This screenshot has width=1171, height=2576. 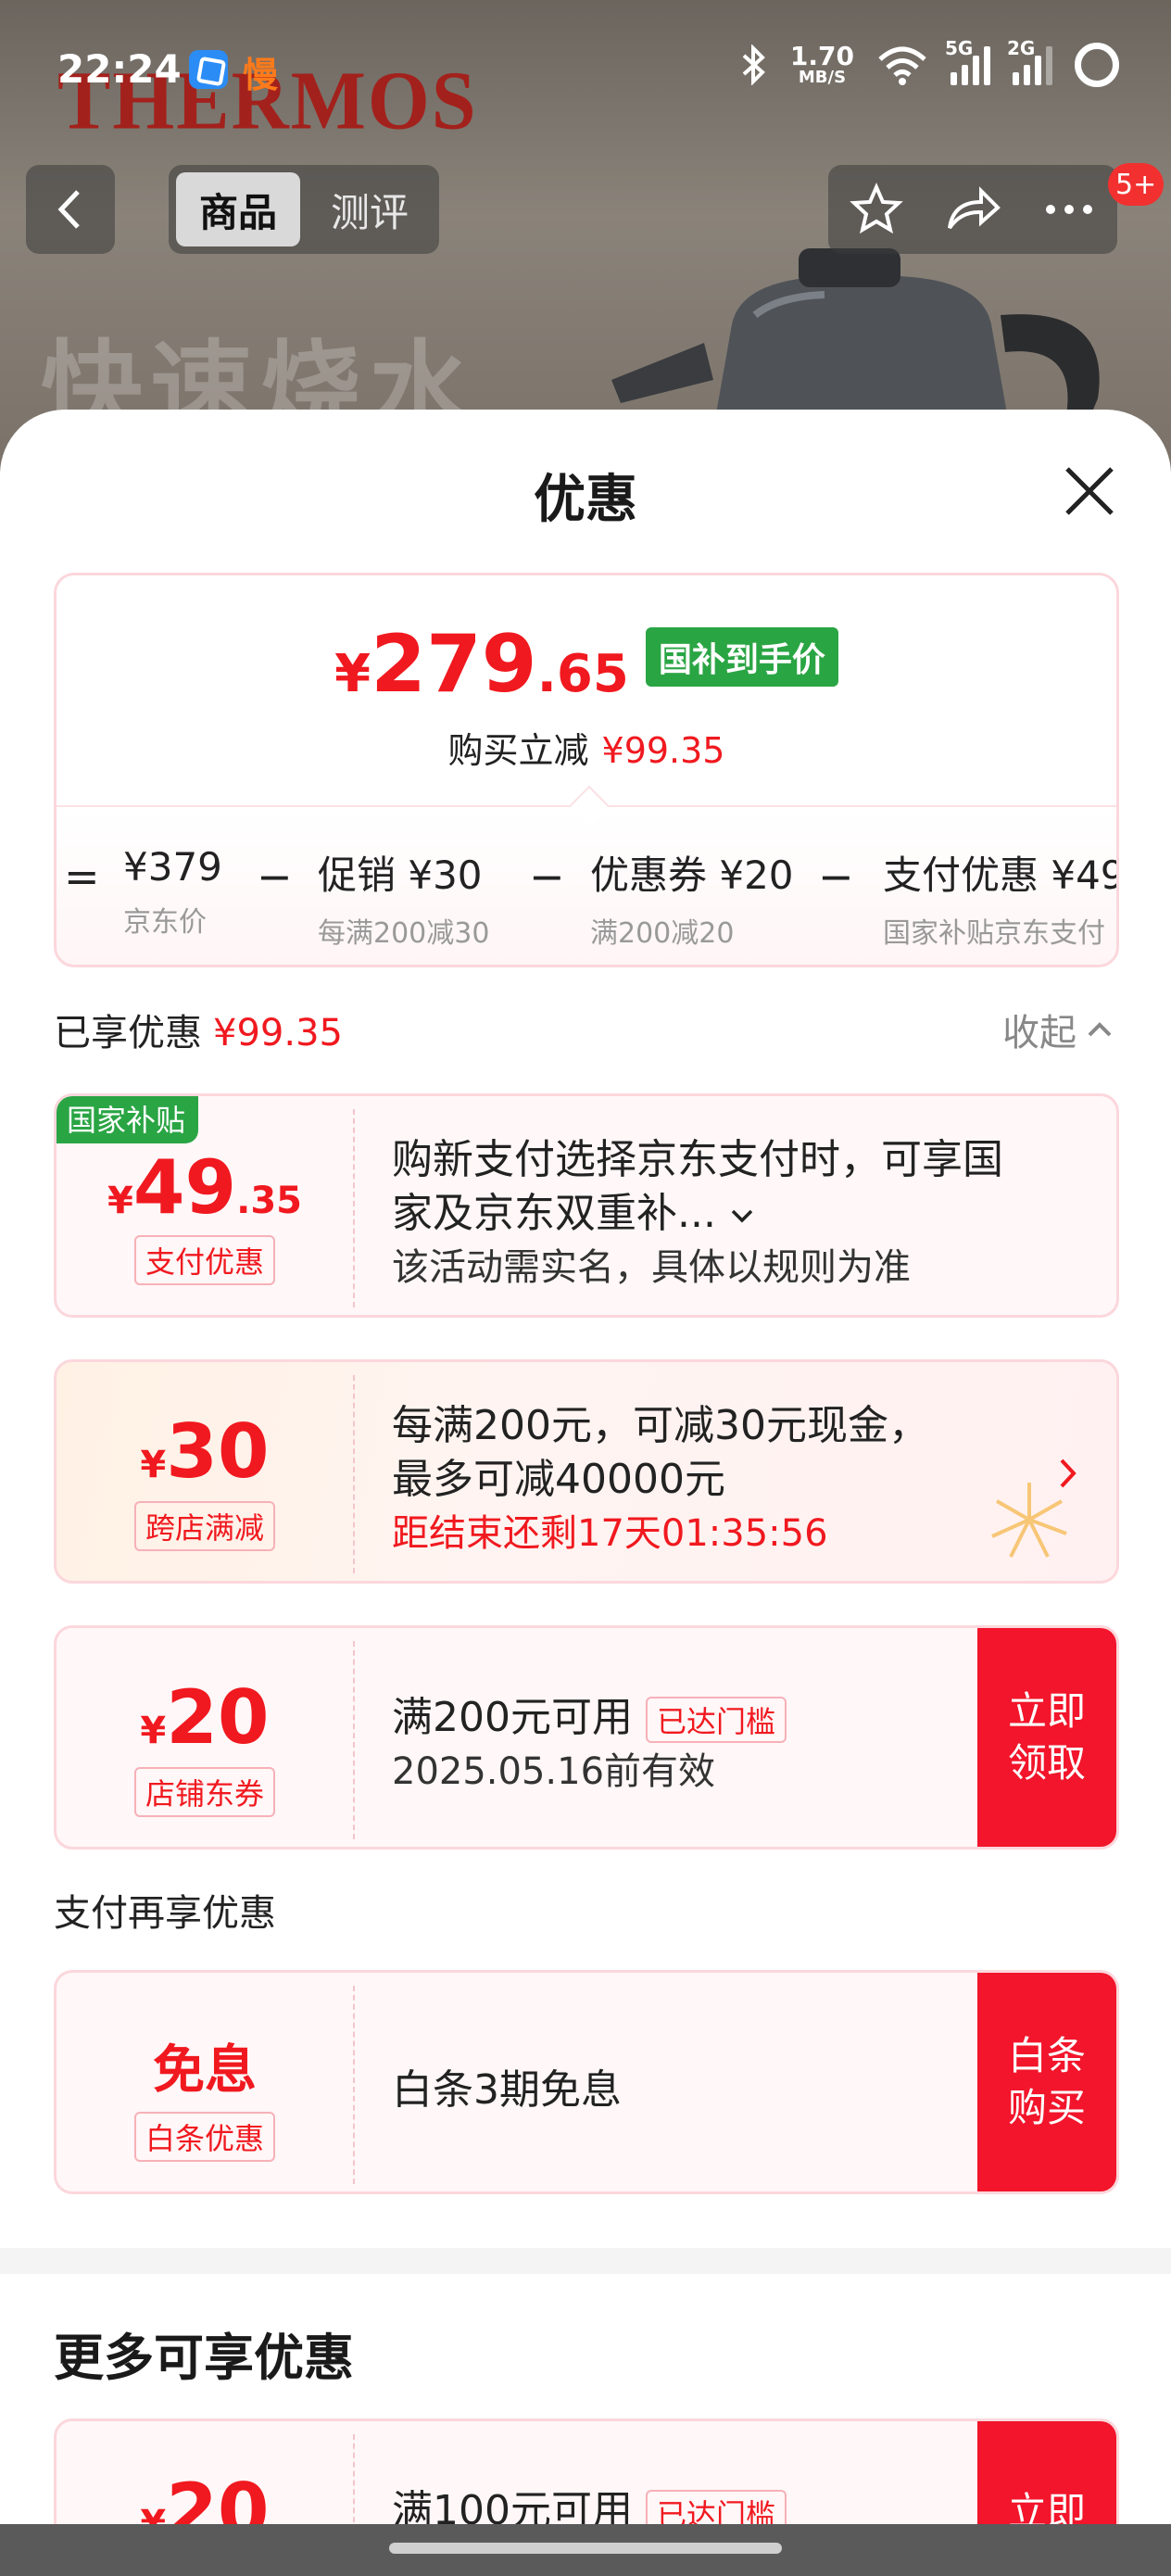 I want to click on claim-button-line-2: 领取, so click(x=1047, y=1763).